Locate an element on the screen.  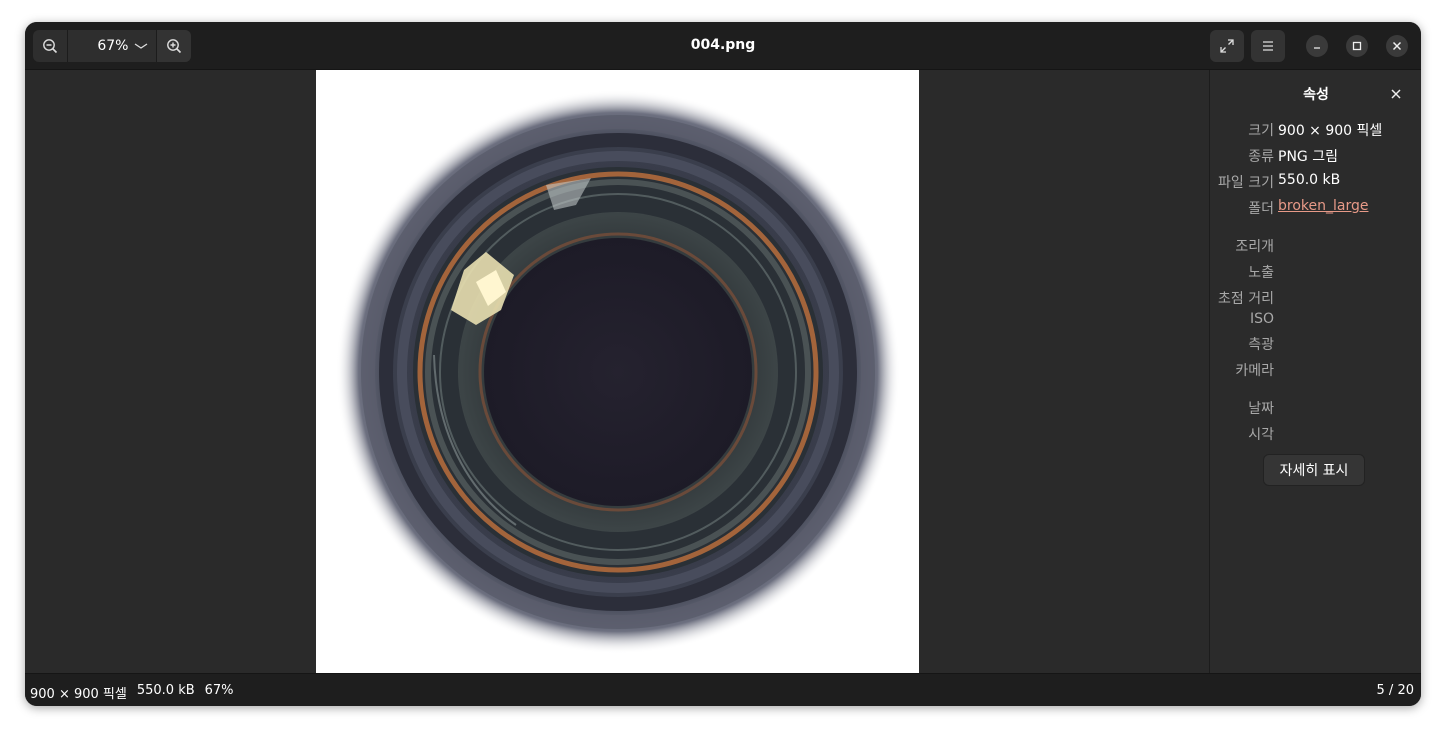
status-info: 900 × 900 픽셀 550.0 kB 67% is located at coordinates (132, 692).